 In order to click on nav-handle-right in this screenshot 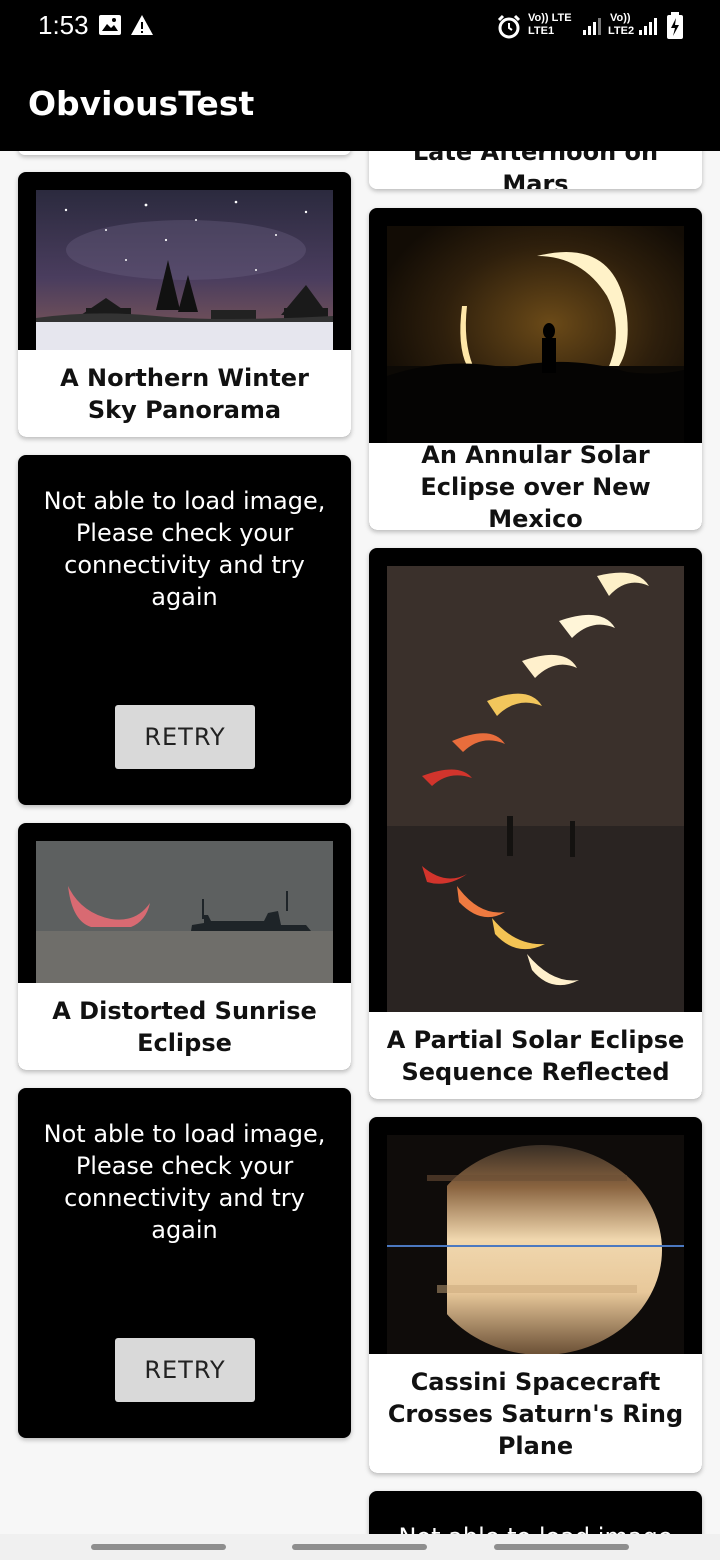, I will do `click(561, 1547)`.